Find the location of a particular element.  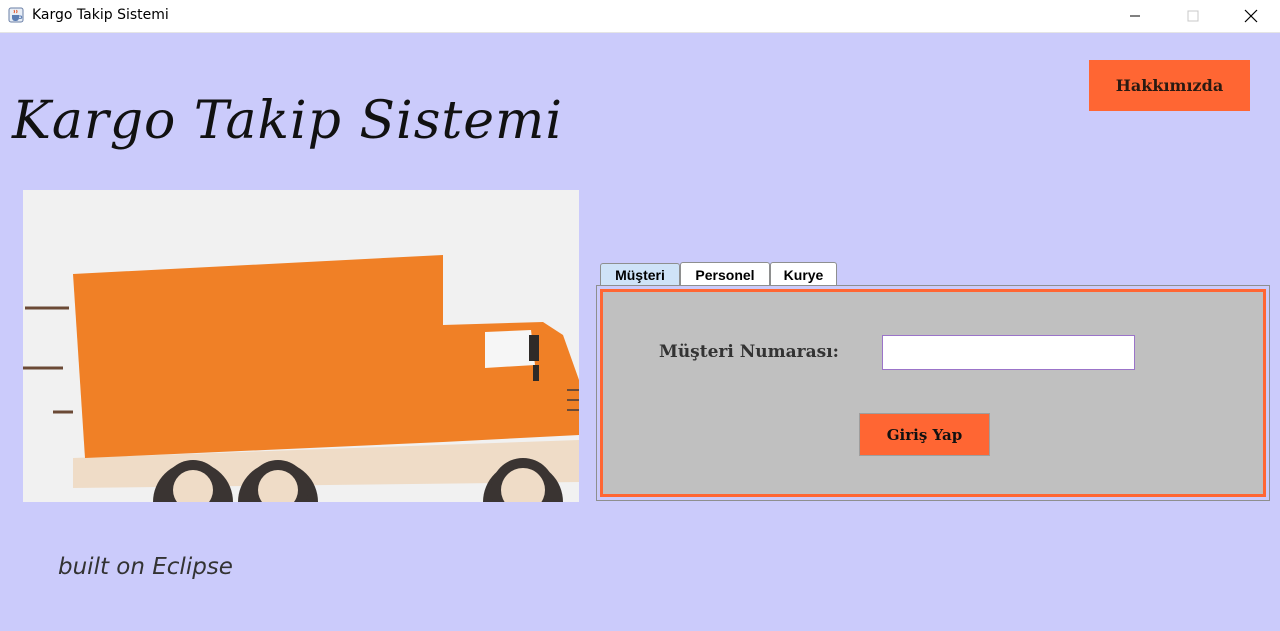

close-button is located at coordinates (1251, 16).